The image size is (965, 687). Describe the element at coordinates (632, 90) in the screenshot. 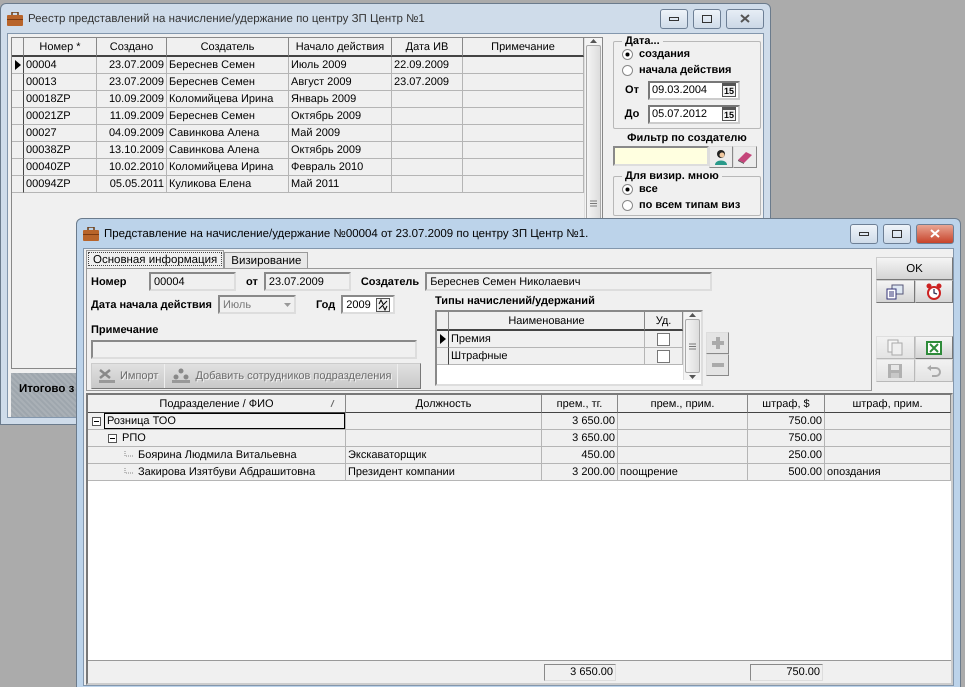

I see `date-label: От` at that location.